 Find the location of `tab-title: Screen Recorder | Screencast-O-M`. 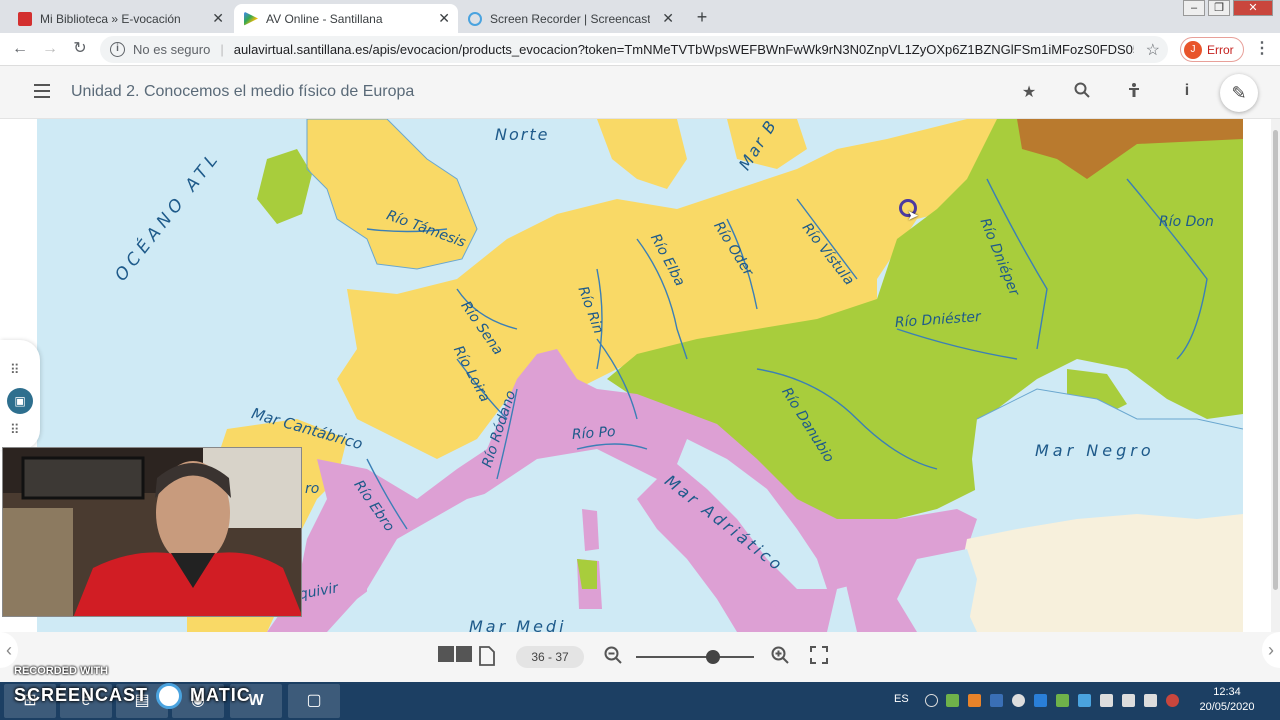

tab-title: Screen Recorder | Screencast-O-M is located at coordinates (570, 18).